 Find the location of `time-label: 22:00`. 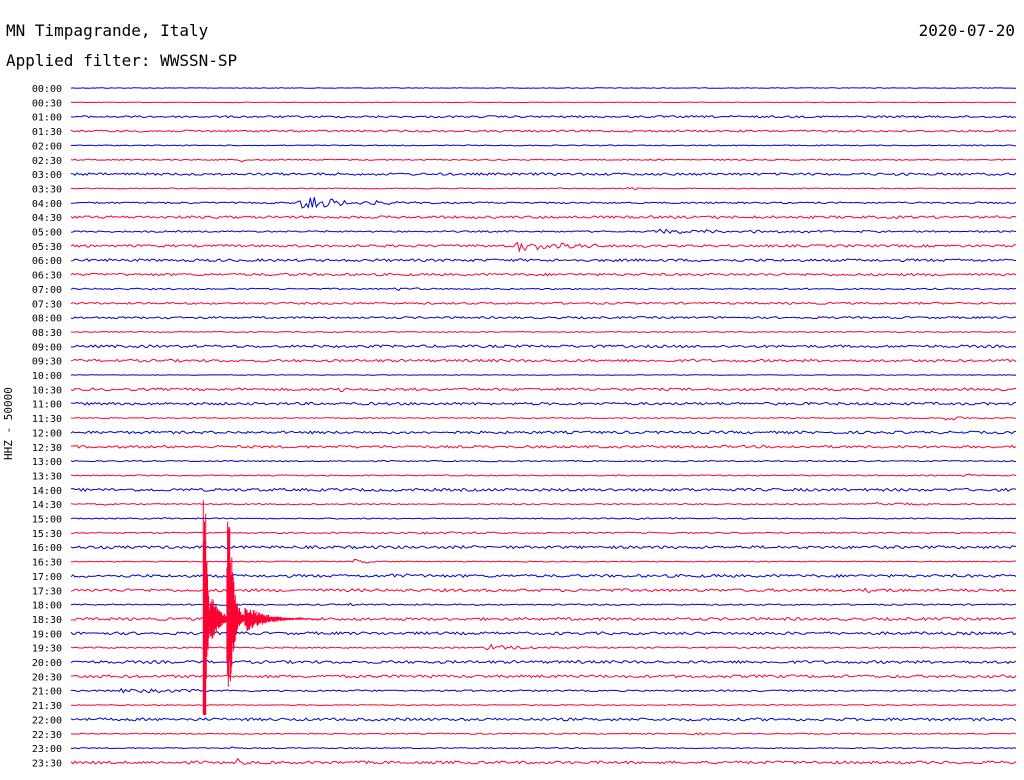

time-label: 22:00 is located at coordinates (47, 720).